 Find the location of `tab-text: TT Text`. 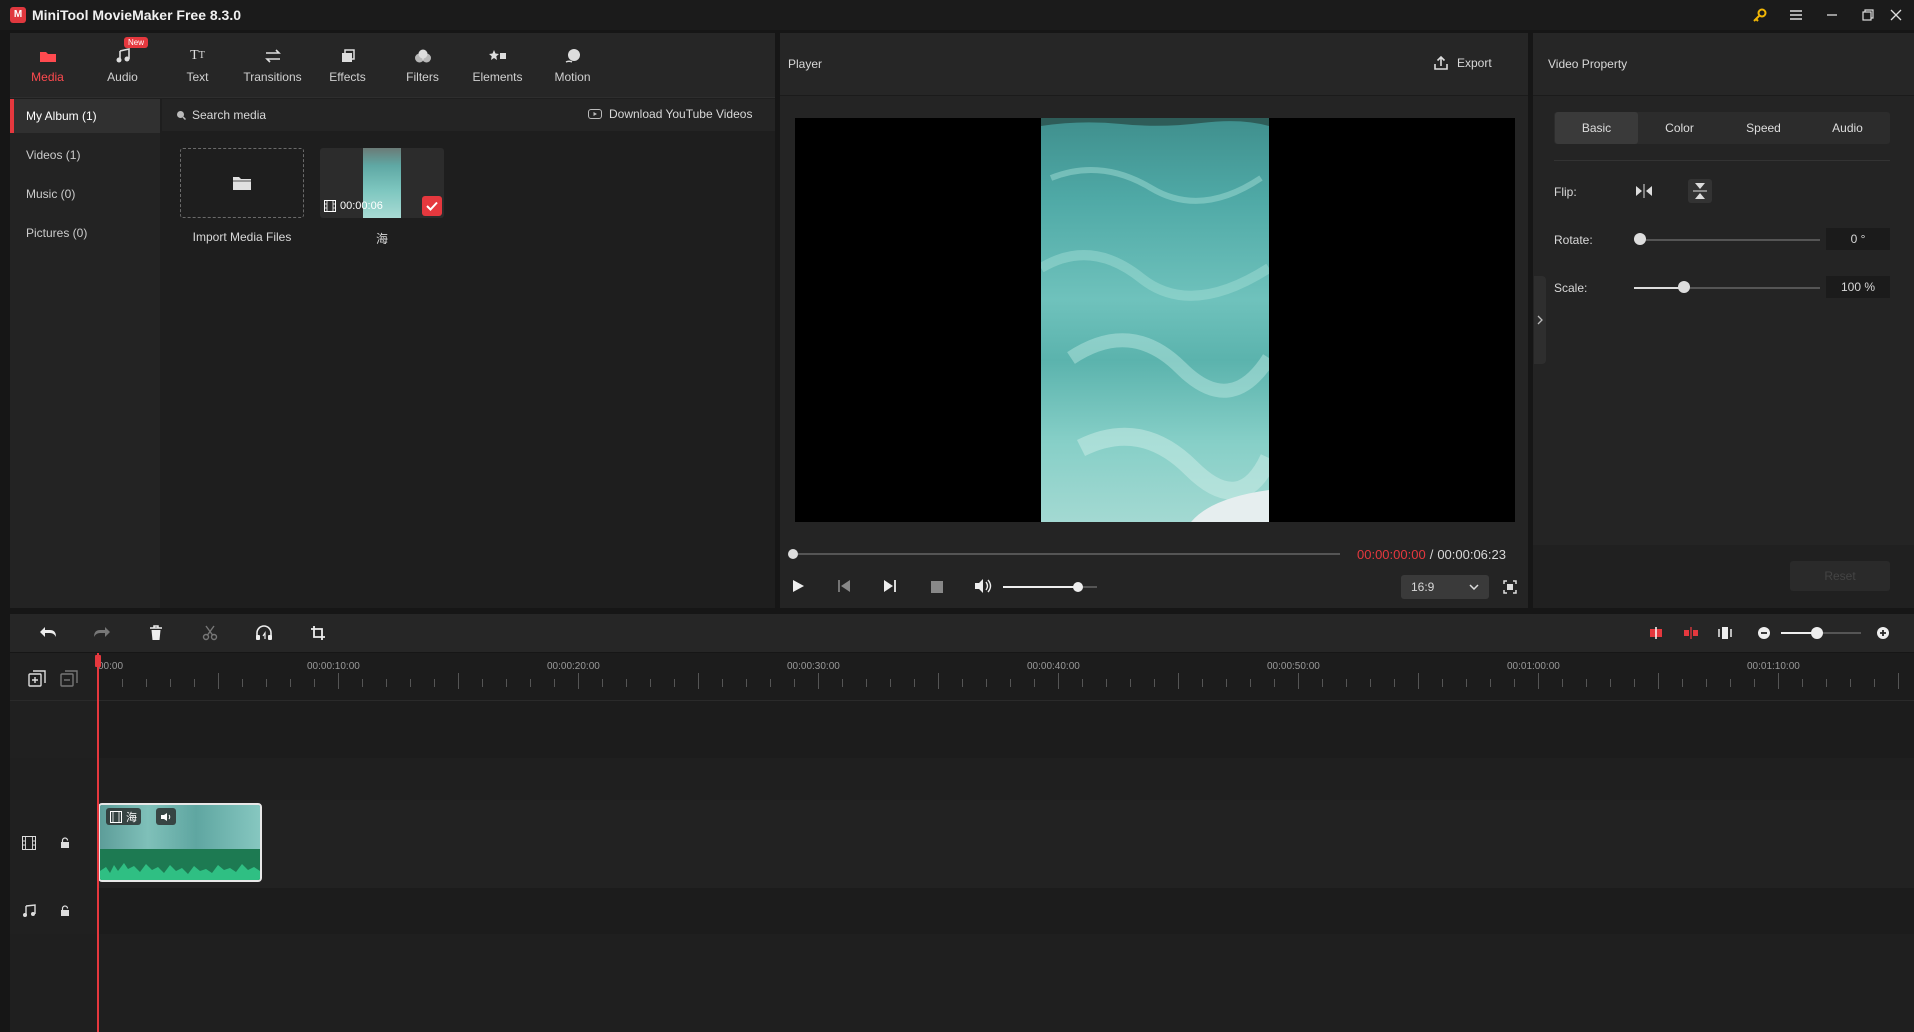

tab-text: TT Text is located at coordinates (197, 65).